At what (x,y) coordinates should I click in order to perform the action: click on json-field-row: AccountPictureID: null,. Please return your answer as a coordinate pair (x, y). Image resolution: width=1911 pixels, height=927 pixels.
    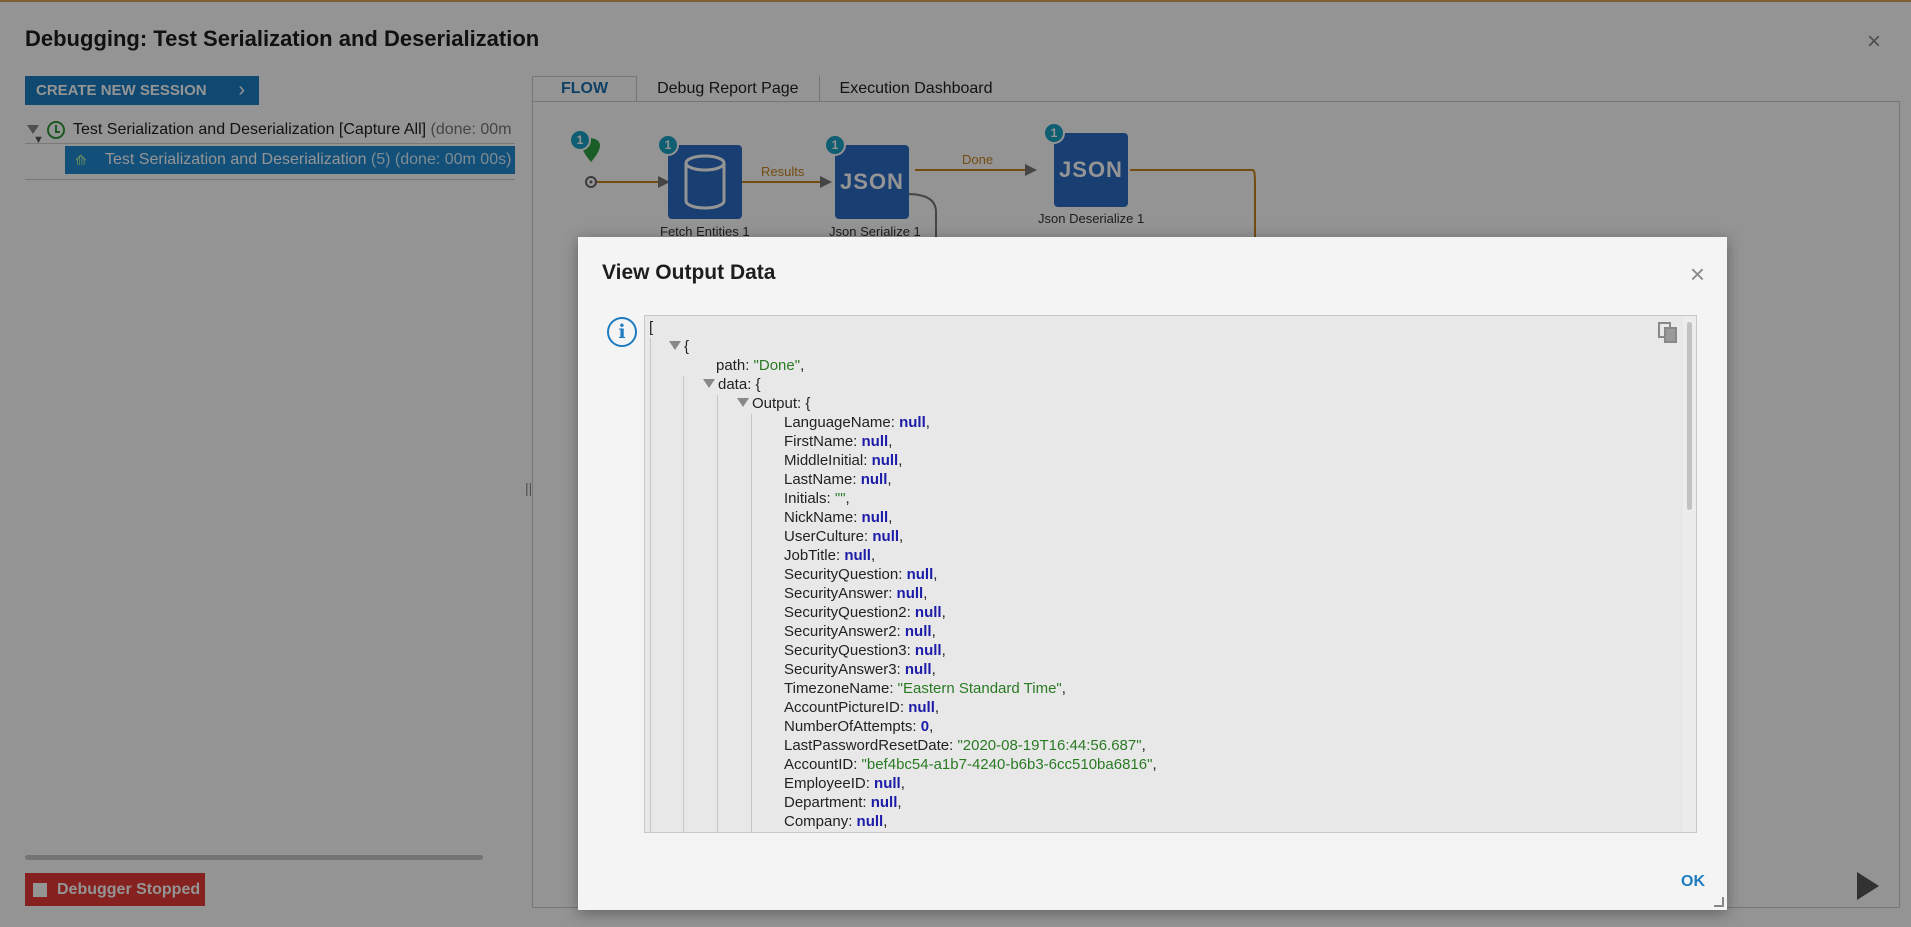
    Looking at the image, I should click on (862, 707).